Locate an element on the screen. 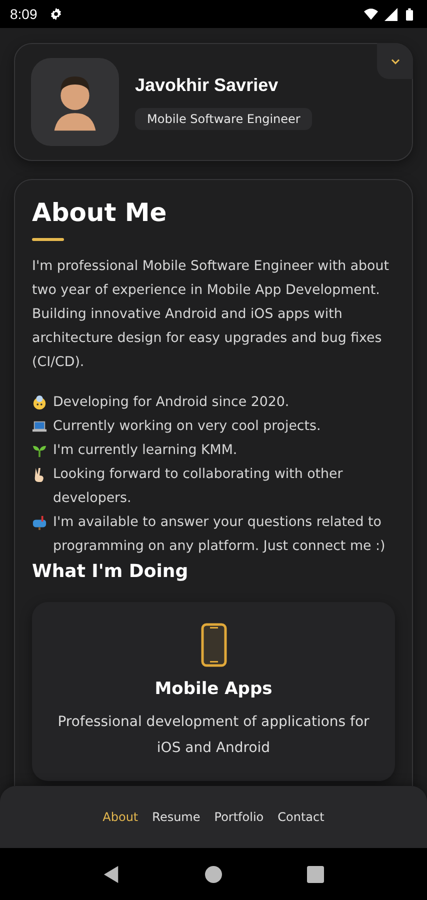 The width and height of the screenshot is (427, 900). section-title: About Me is located at coordinates (100, 212).